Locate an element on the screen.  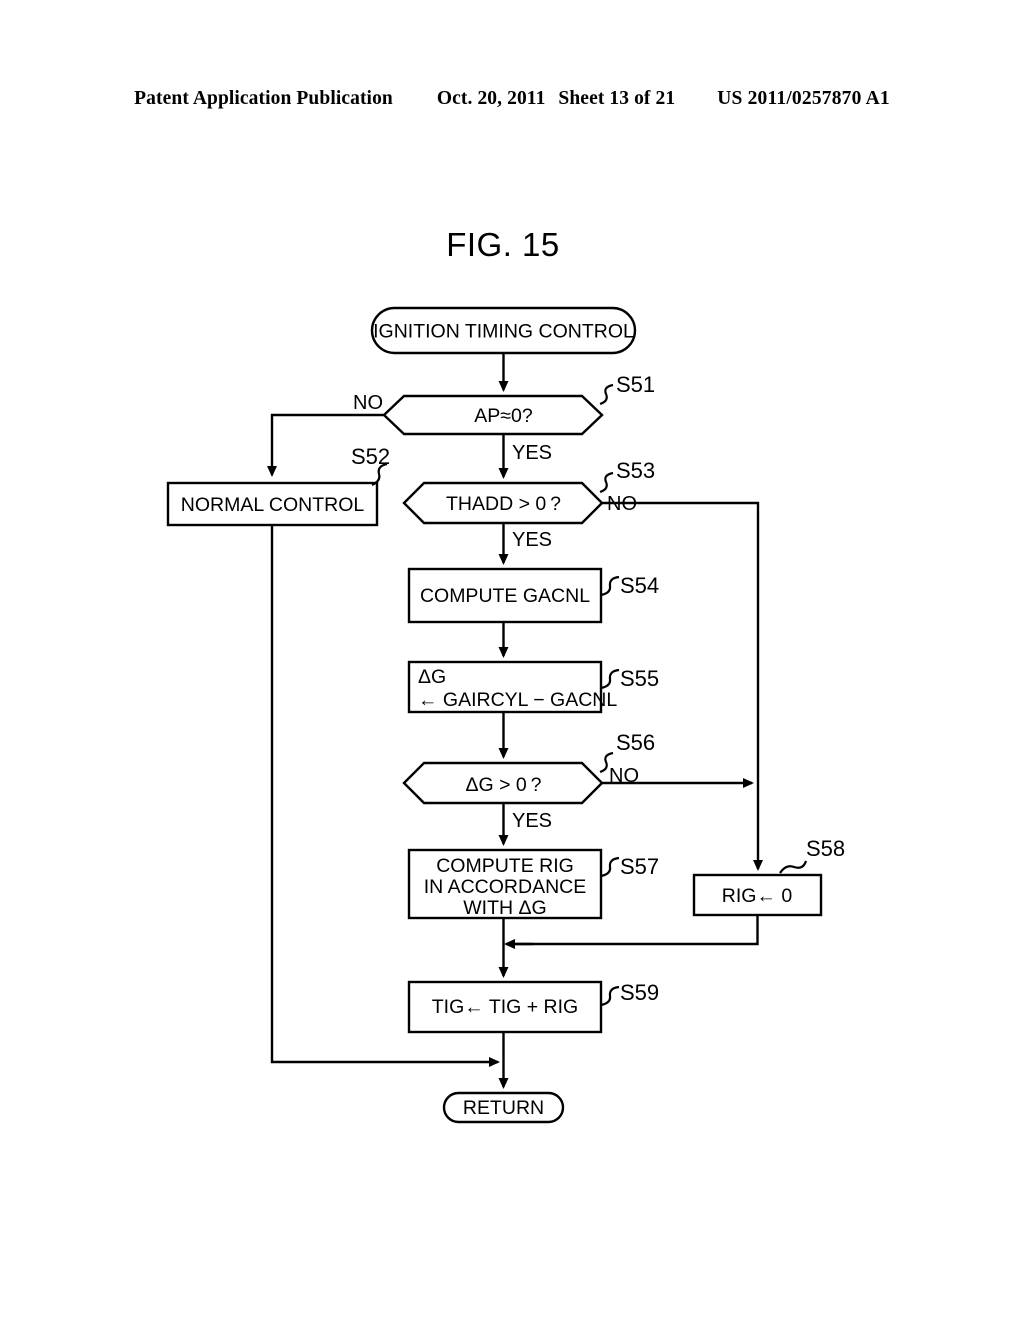
leader-s59 is located at coordinates (610, 996).